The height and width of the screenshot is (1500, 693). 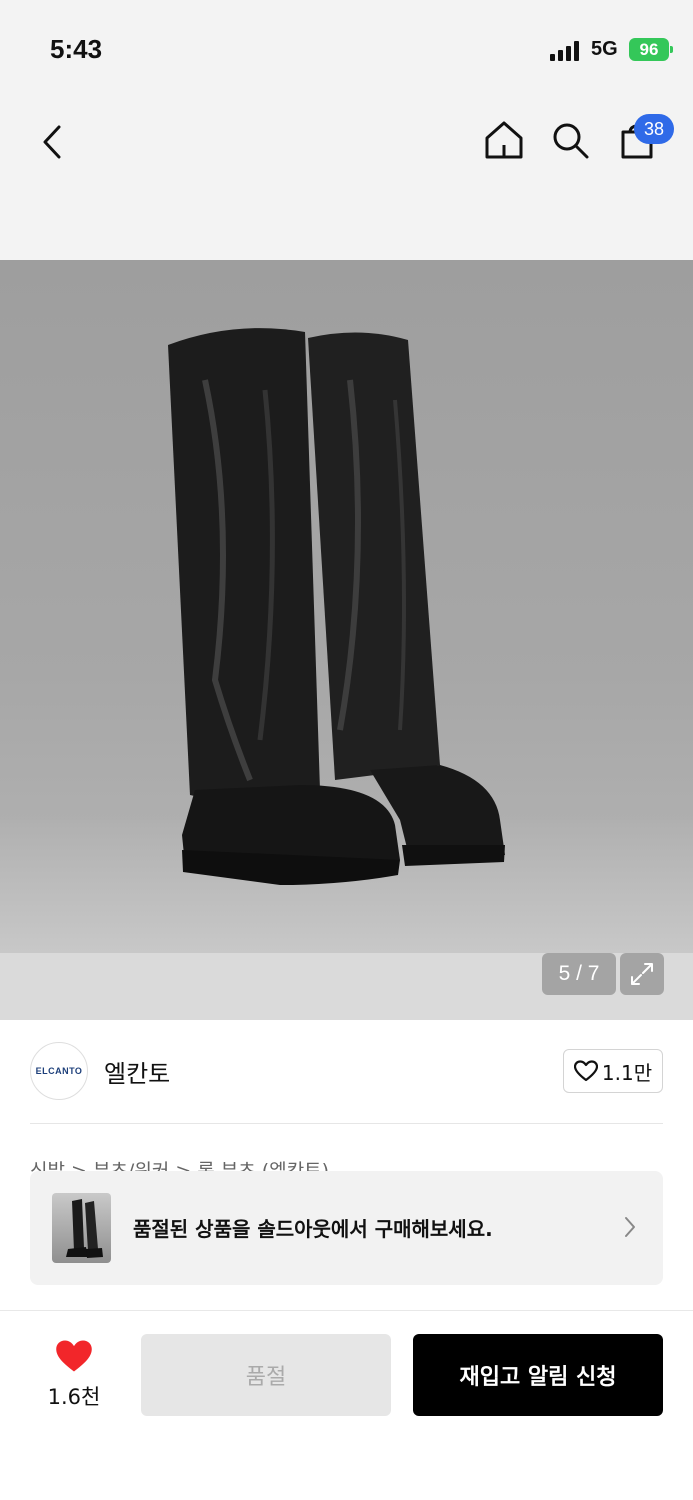 What do you see at coordinates (346, 180) in the screenshot?
I see `top-nav: 38` at bounding box center [346, 180].